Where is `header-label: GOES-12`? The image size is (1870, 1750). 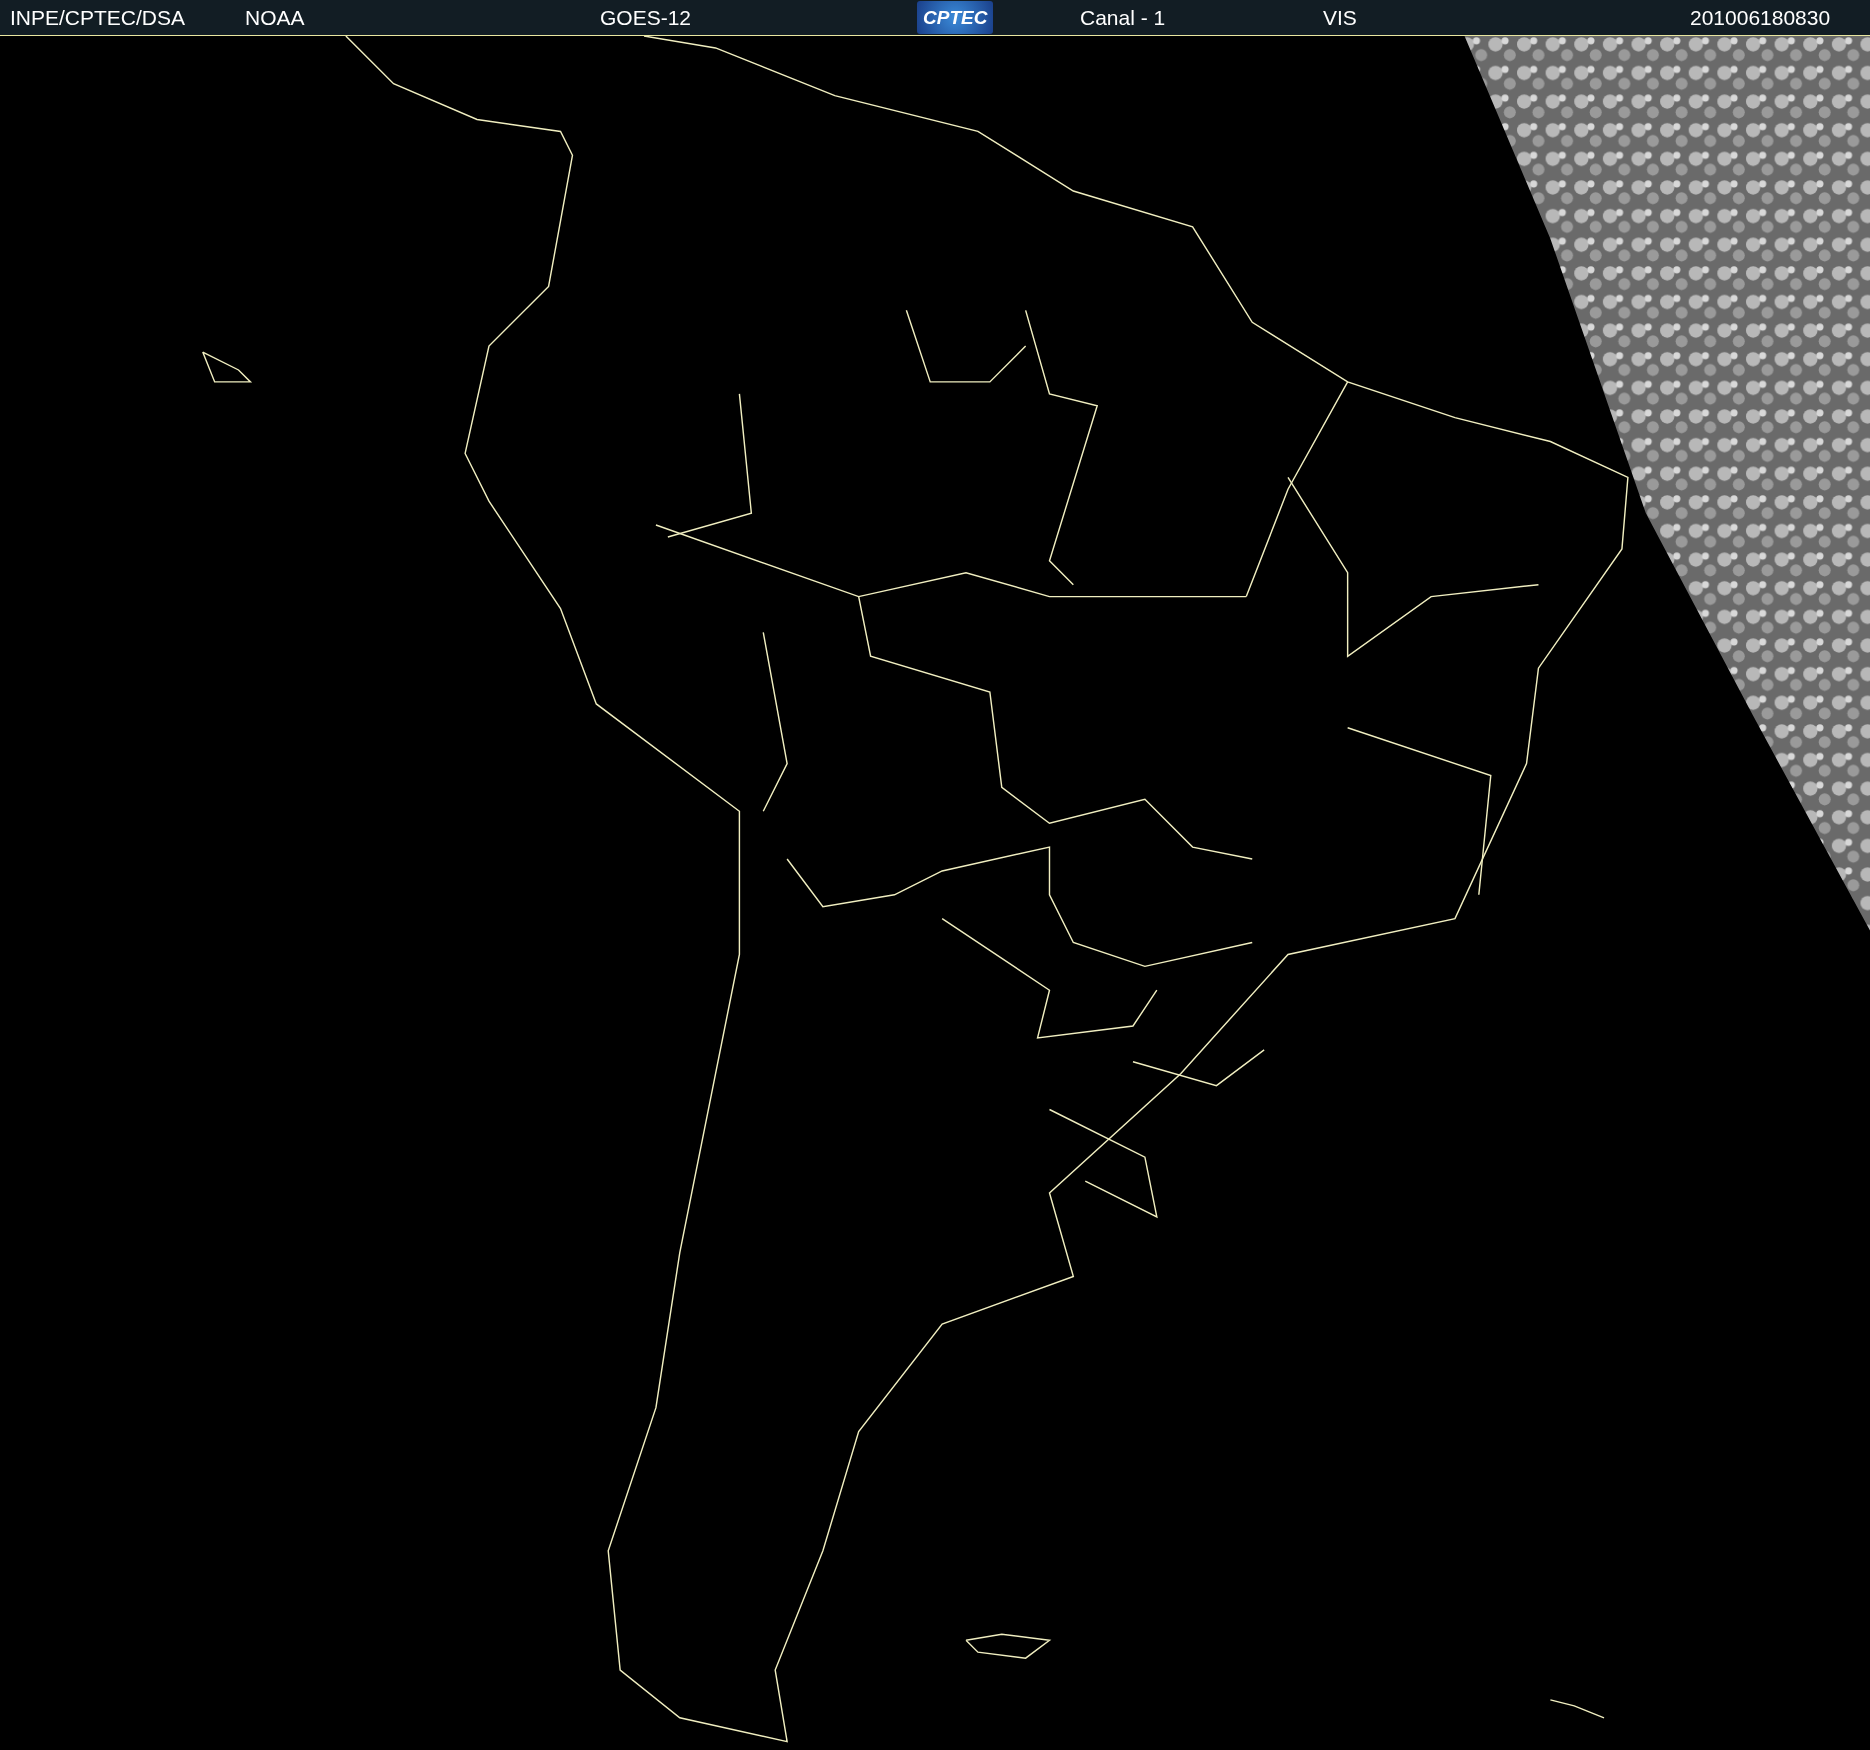
header-label: GOES-12 is located at coordinates (646, 17).